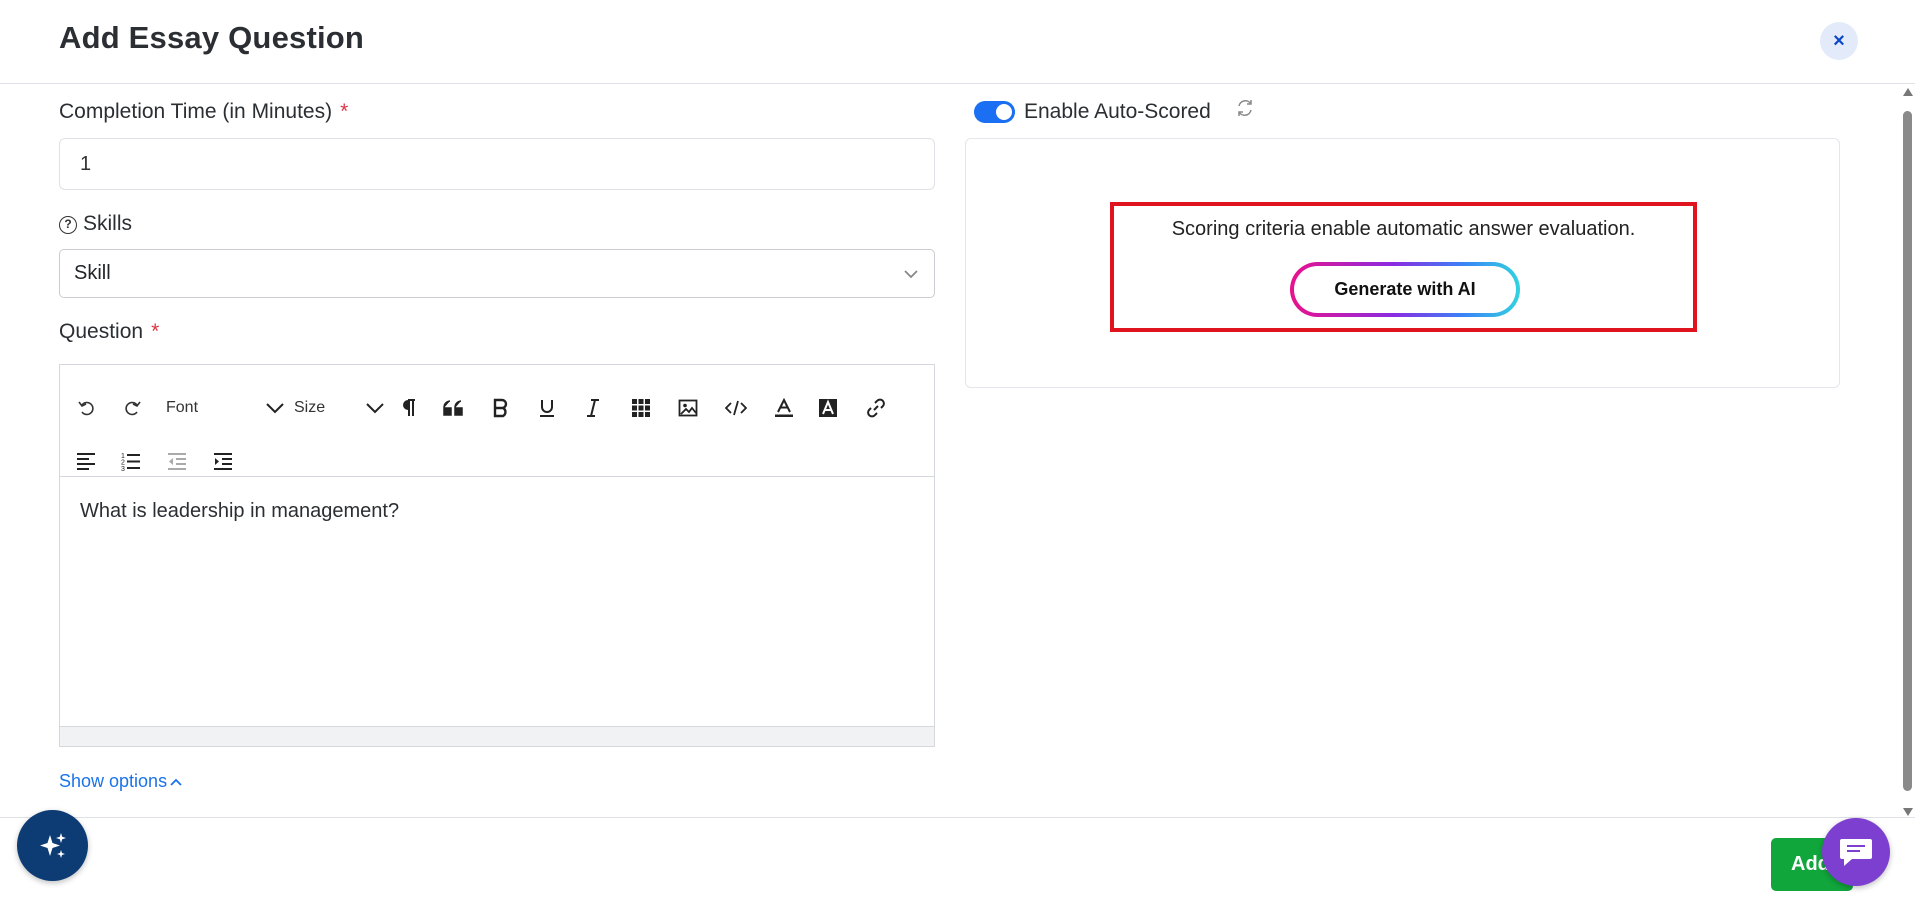 This screenshot has height=906, width=1915. I want to click on editor-status-bar, so click(497, 736).